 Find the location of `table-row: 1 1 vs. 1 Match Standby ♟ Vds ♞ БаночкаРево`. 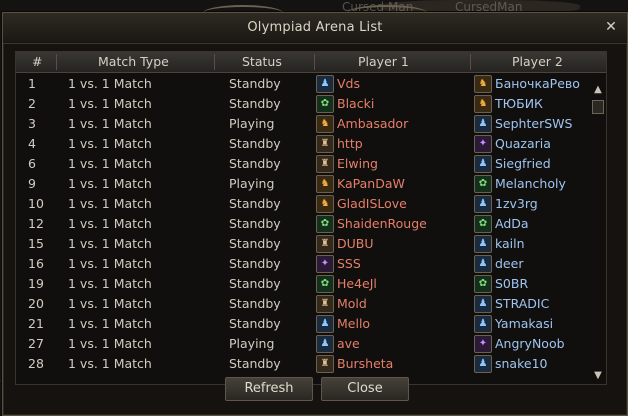

table-row: 1 1 vs. 1 Match Standby ♟ Vds ♞ БаночкаРево is located at coordinates (311, 83).